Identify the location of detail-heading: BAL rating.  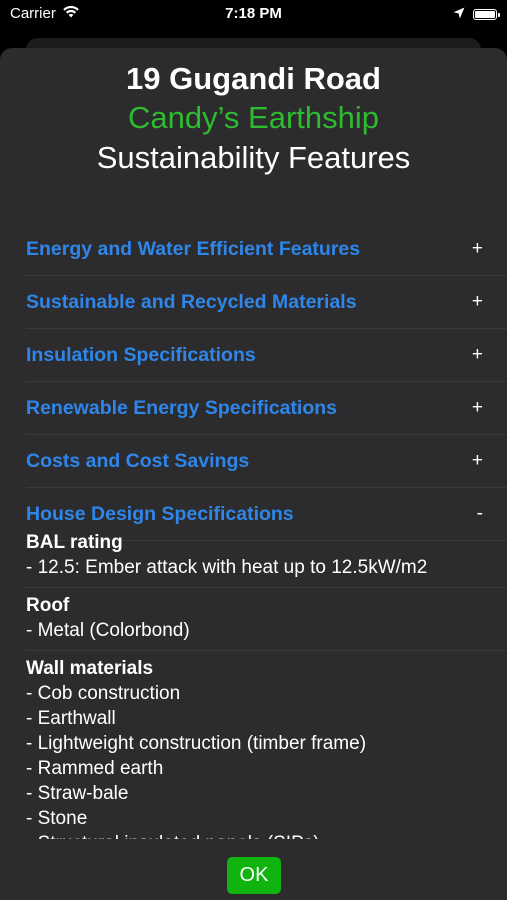
(74, 542).